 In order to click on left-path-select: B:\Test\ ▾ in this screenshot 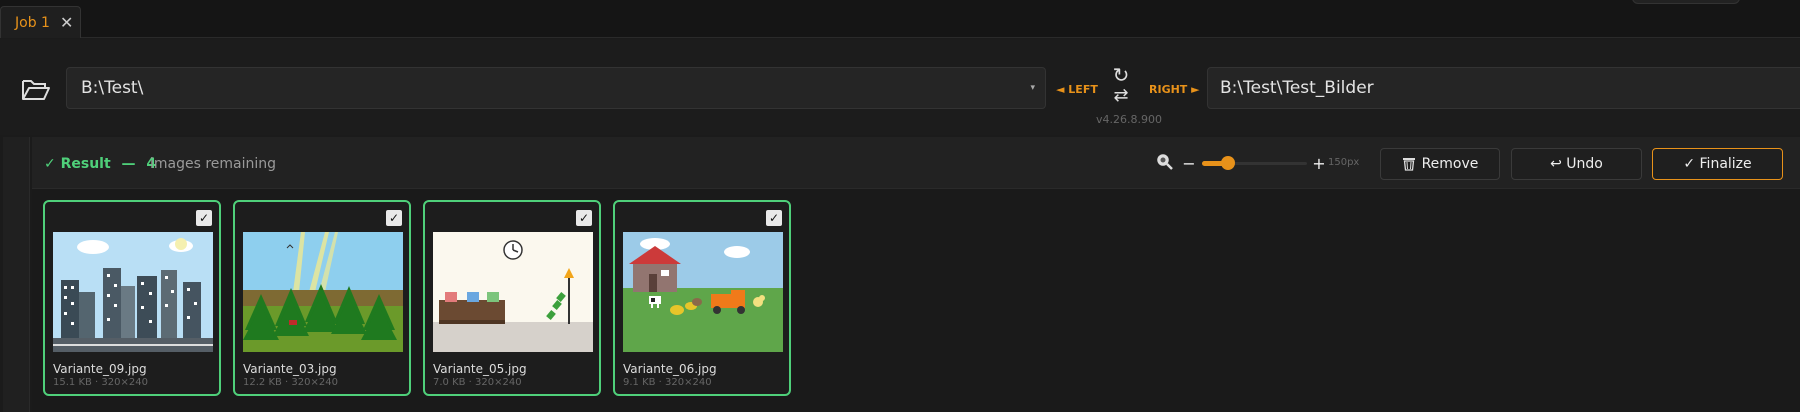, I will do `click(556, 88)`.